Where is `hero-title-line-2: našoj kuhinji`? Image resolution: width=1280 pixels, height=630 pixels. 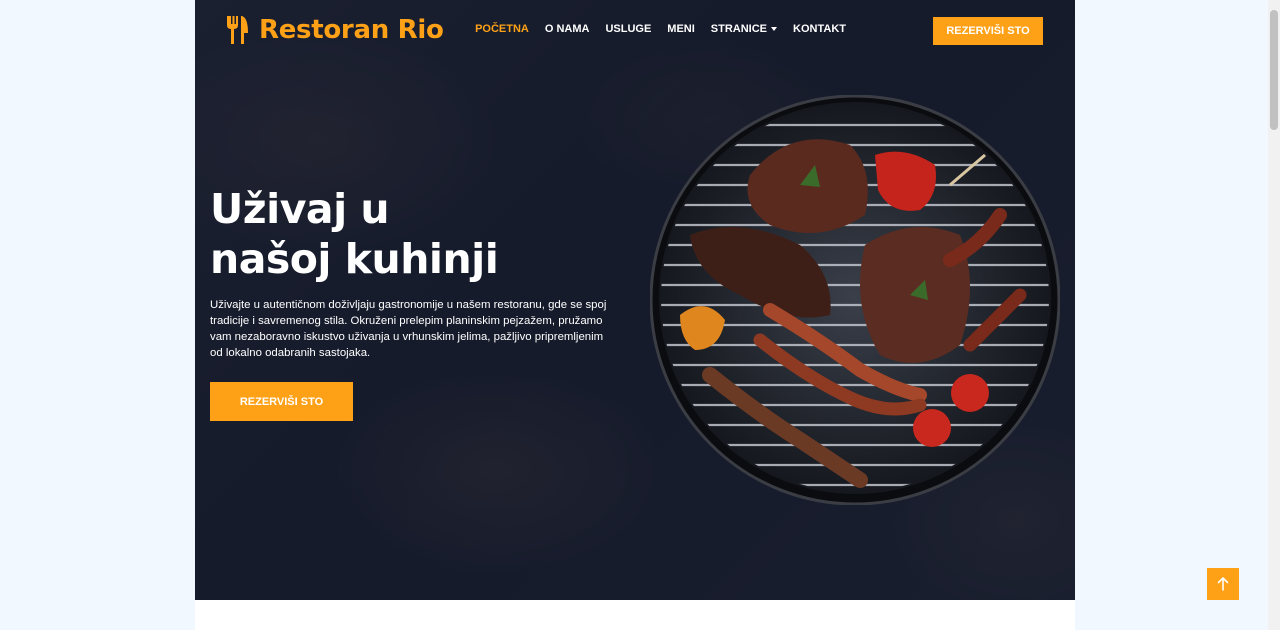 hero-title-line-2: našoj kuhinji is located at coordinates (354, 259).